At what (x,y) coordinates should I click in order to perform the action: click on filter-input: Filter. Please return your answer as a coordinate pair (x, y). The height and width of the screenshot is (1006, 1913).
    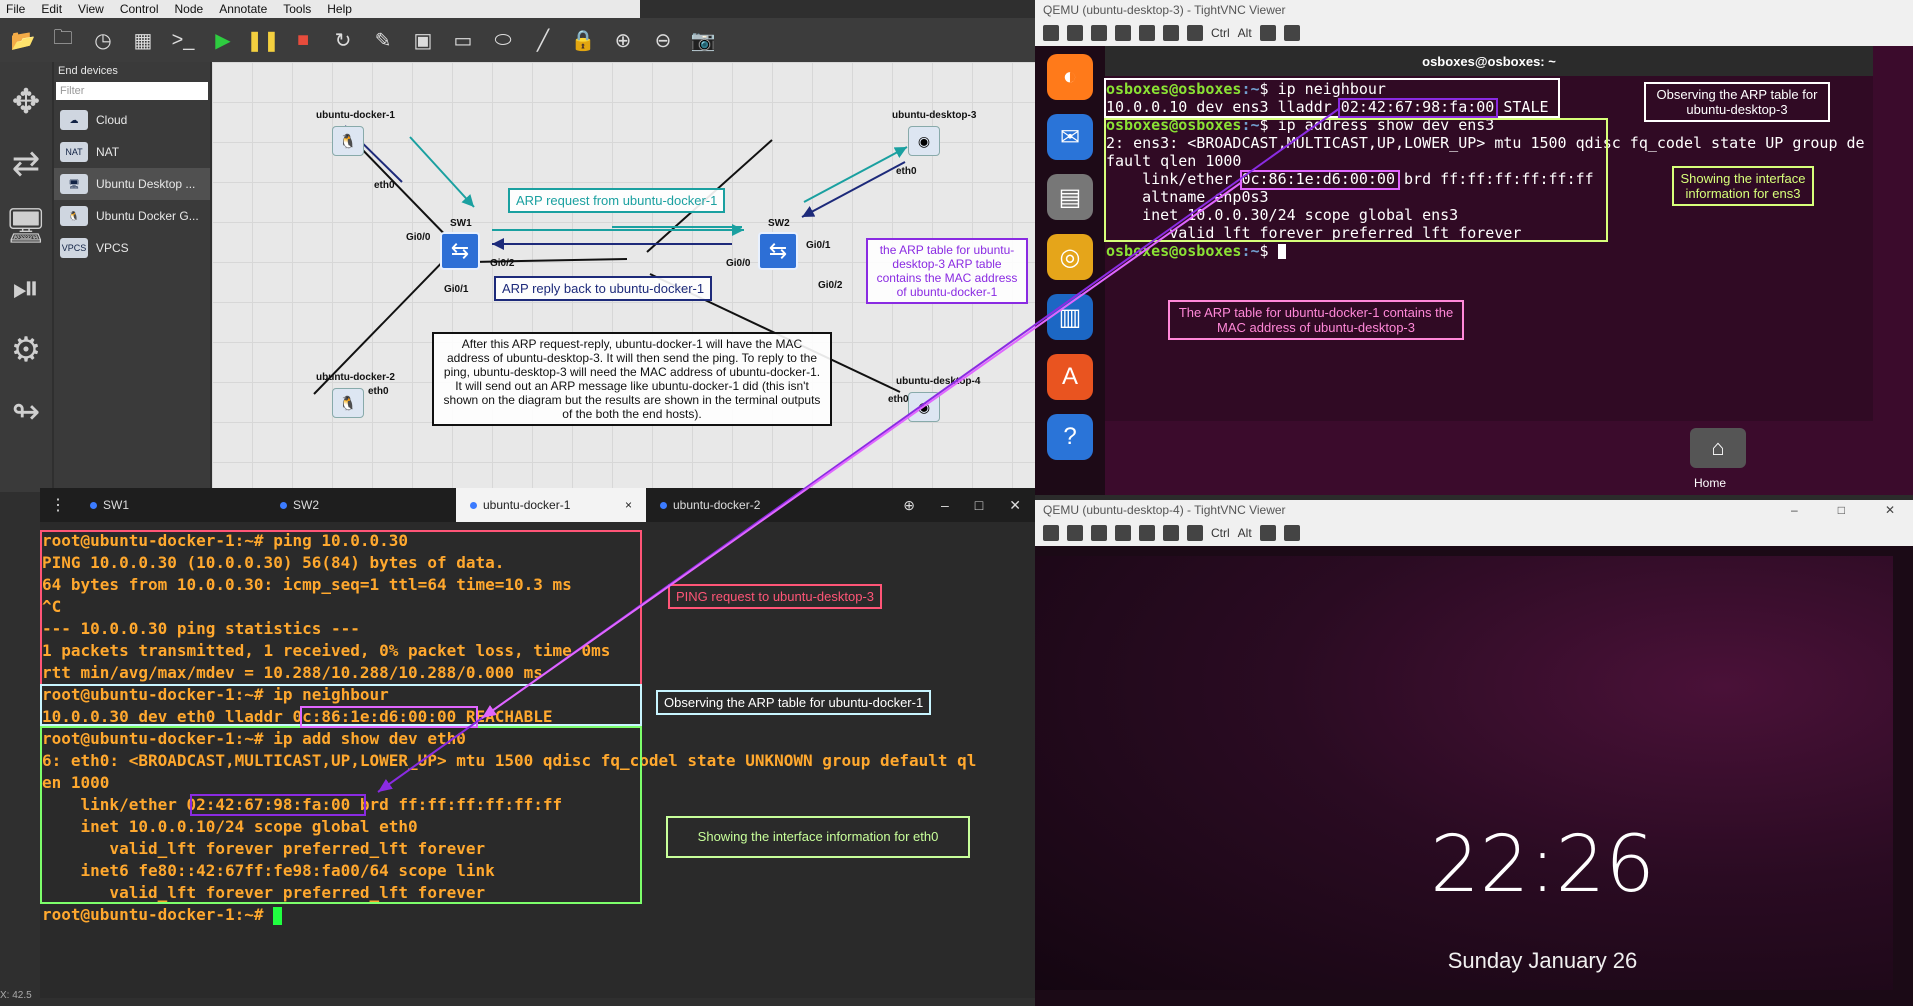
    Looking at the image, I should click on (132, 91).